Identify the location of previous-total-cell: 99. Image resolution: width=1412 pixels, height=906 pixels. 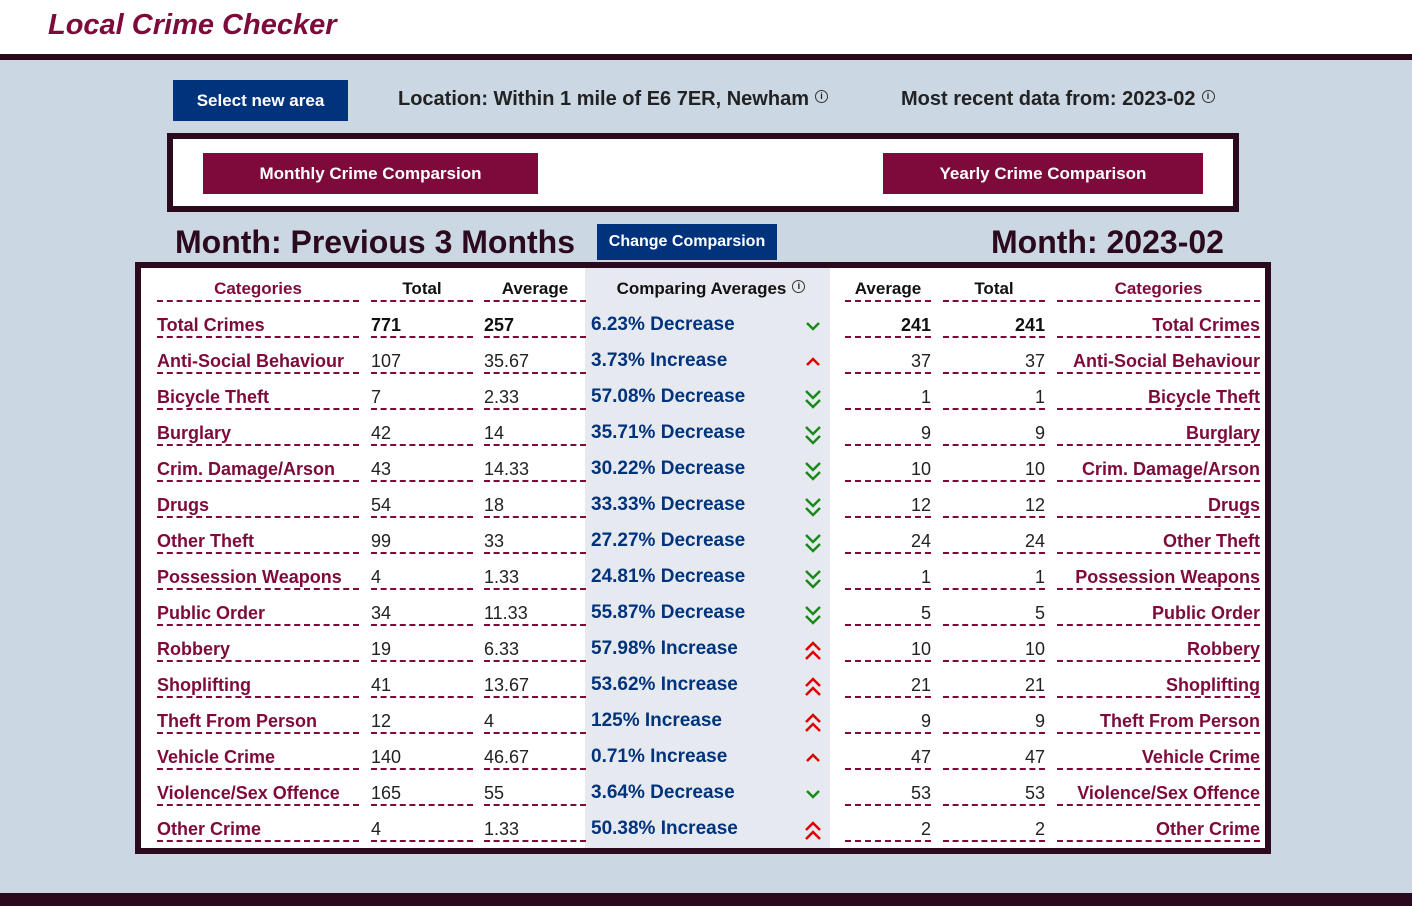
(422, 540).